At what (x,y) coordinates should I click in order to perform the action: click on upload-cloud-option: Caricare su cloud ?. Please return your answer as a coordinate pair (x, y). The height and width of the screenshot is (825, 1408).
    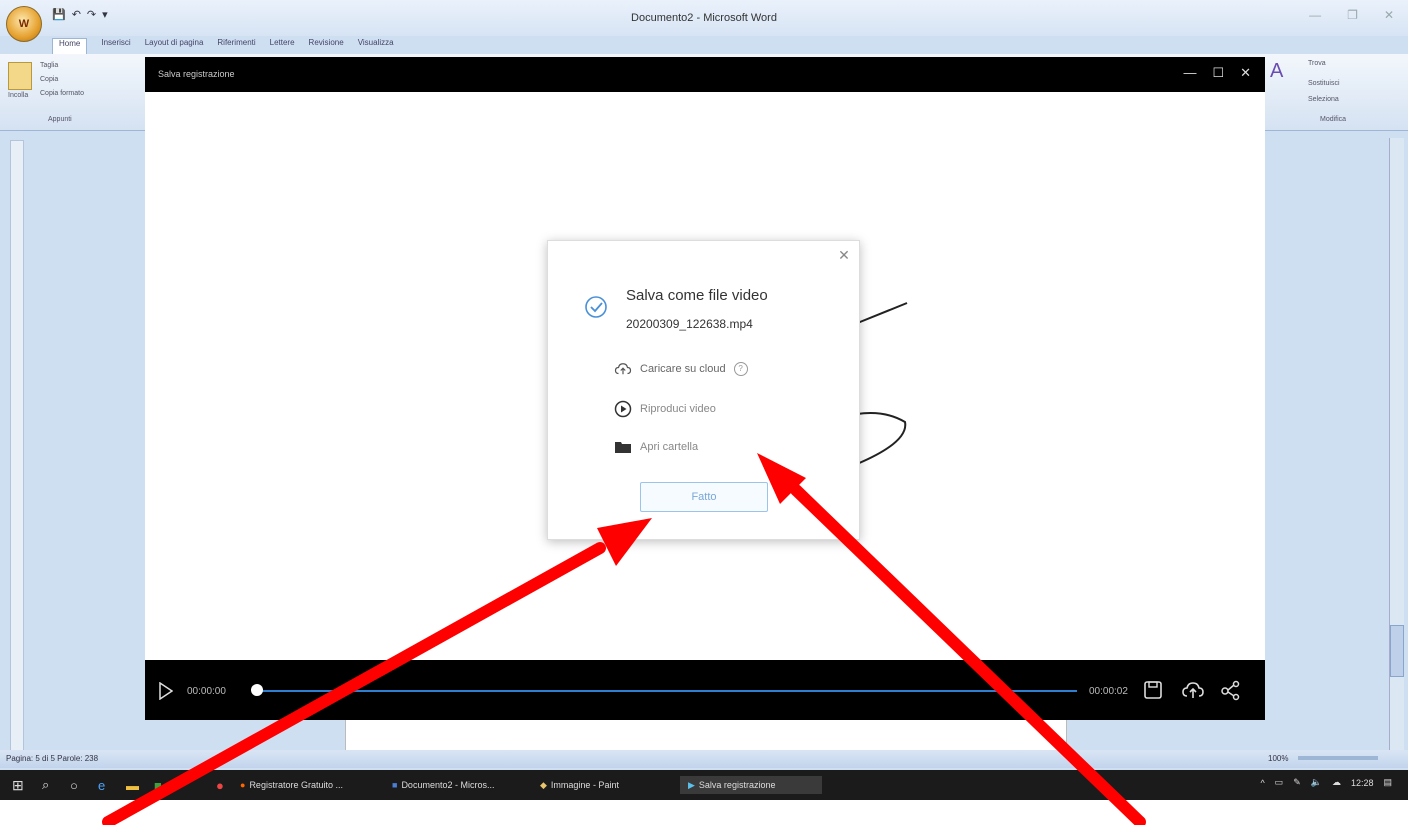
    Looking at the image, I should click on (681, 369).